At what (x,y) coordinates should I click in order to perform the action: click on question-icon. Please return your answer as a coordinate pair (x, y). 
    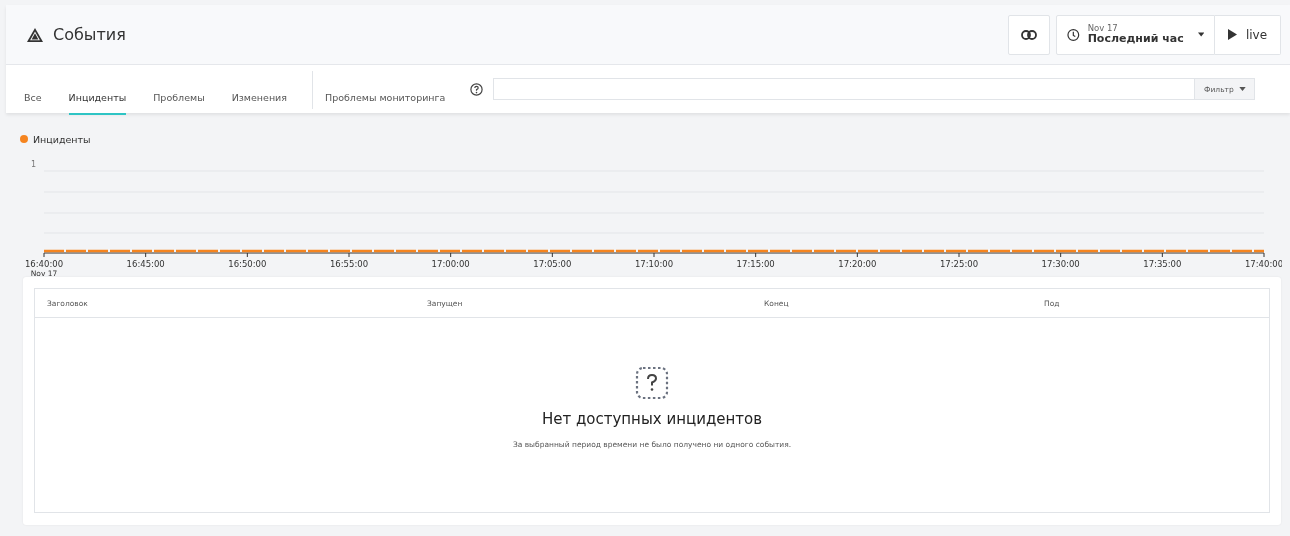
    Looking at the image, I should click on (652, 383).